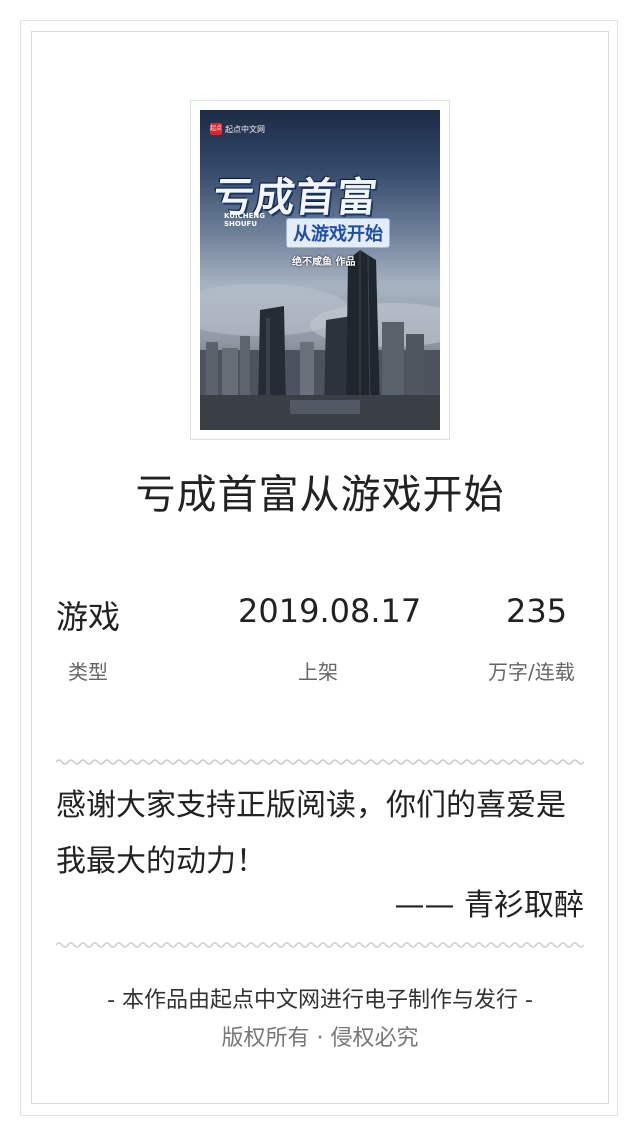  I want to click on qidian-logo-icon: 起点, so click(216, 129).